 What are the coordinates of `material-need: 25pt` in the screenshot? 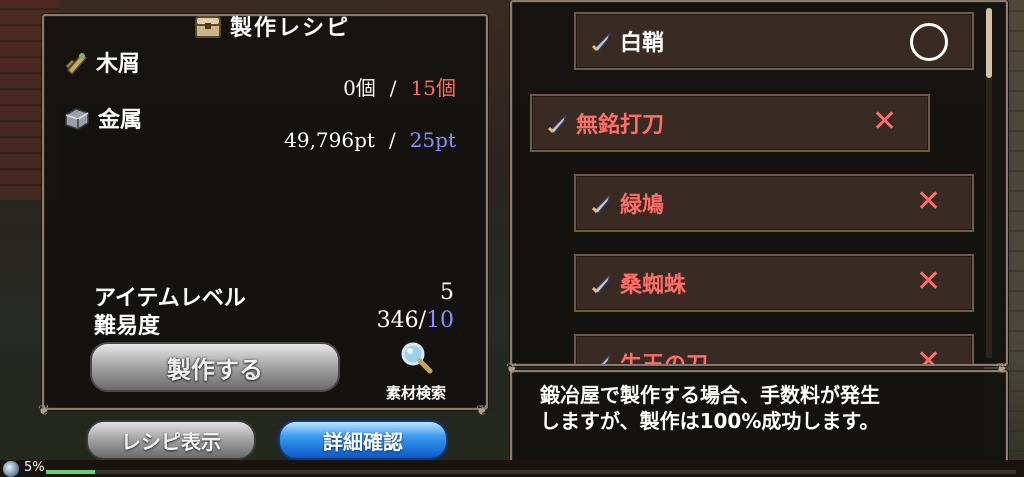 It's located at (432, 140).